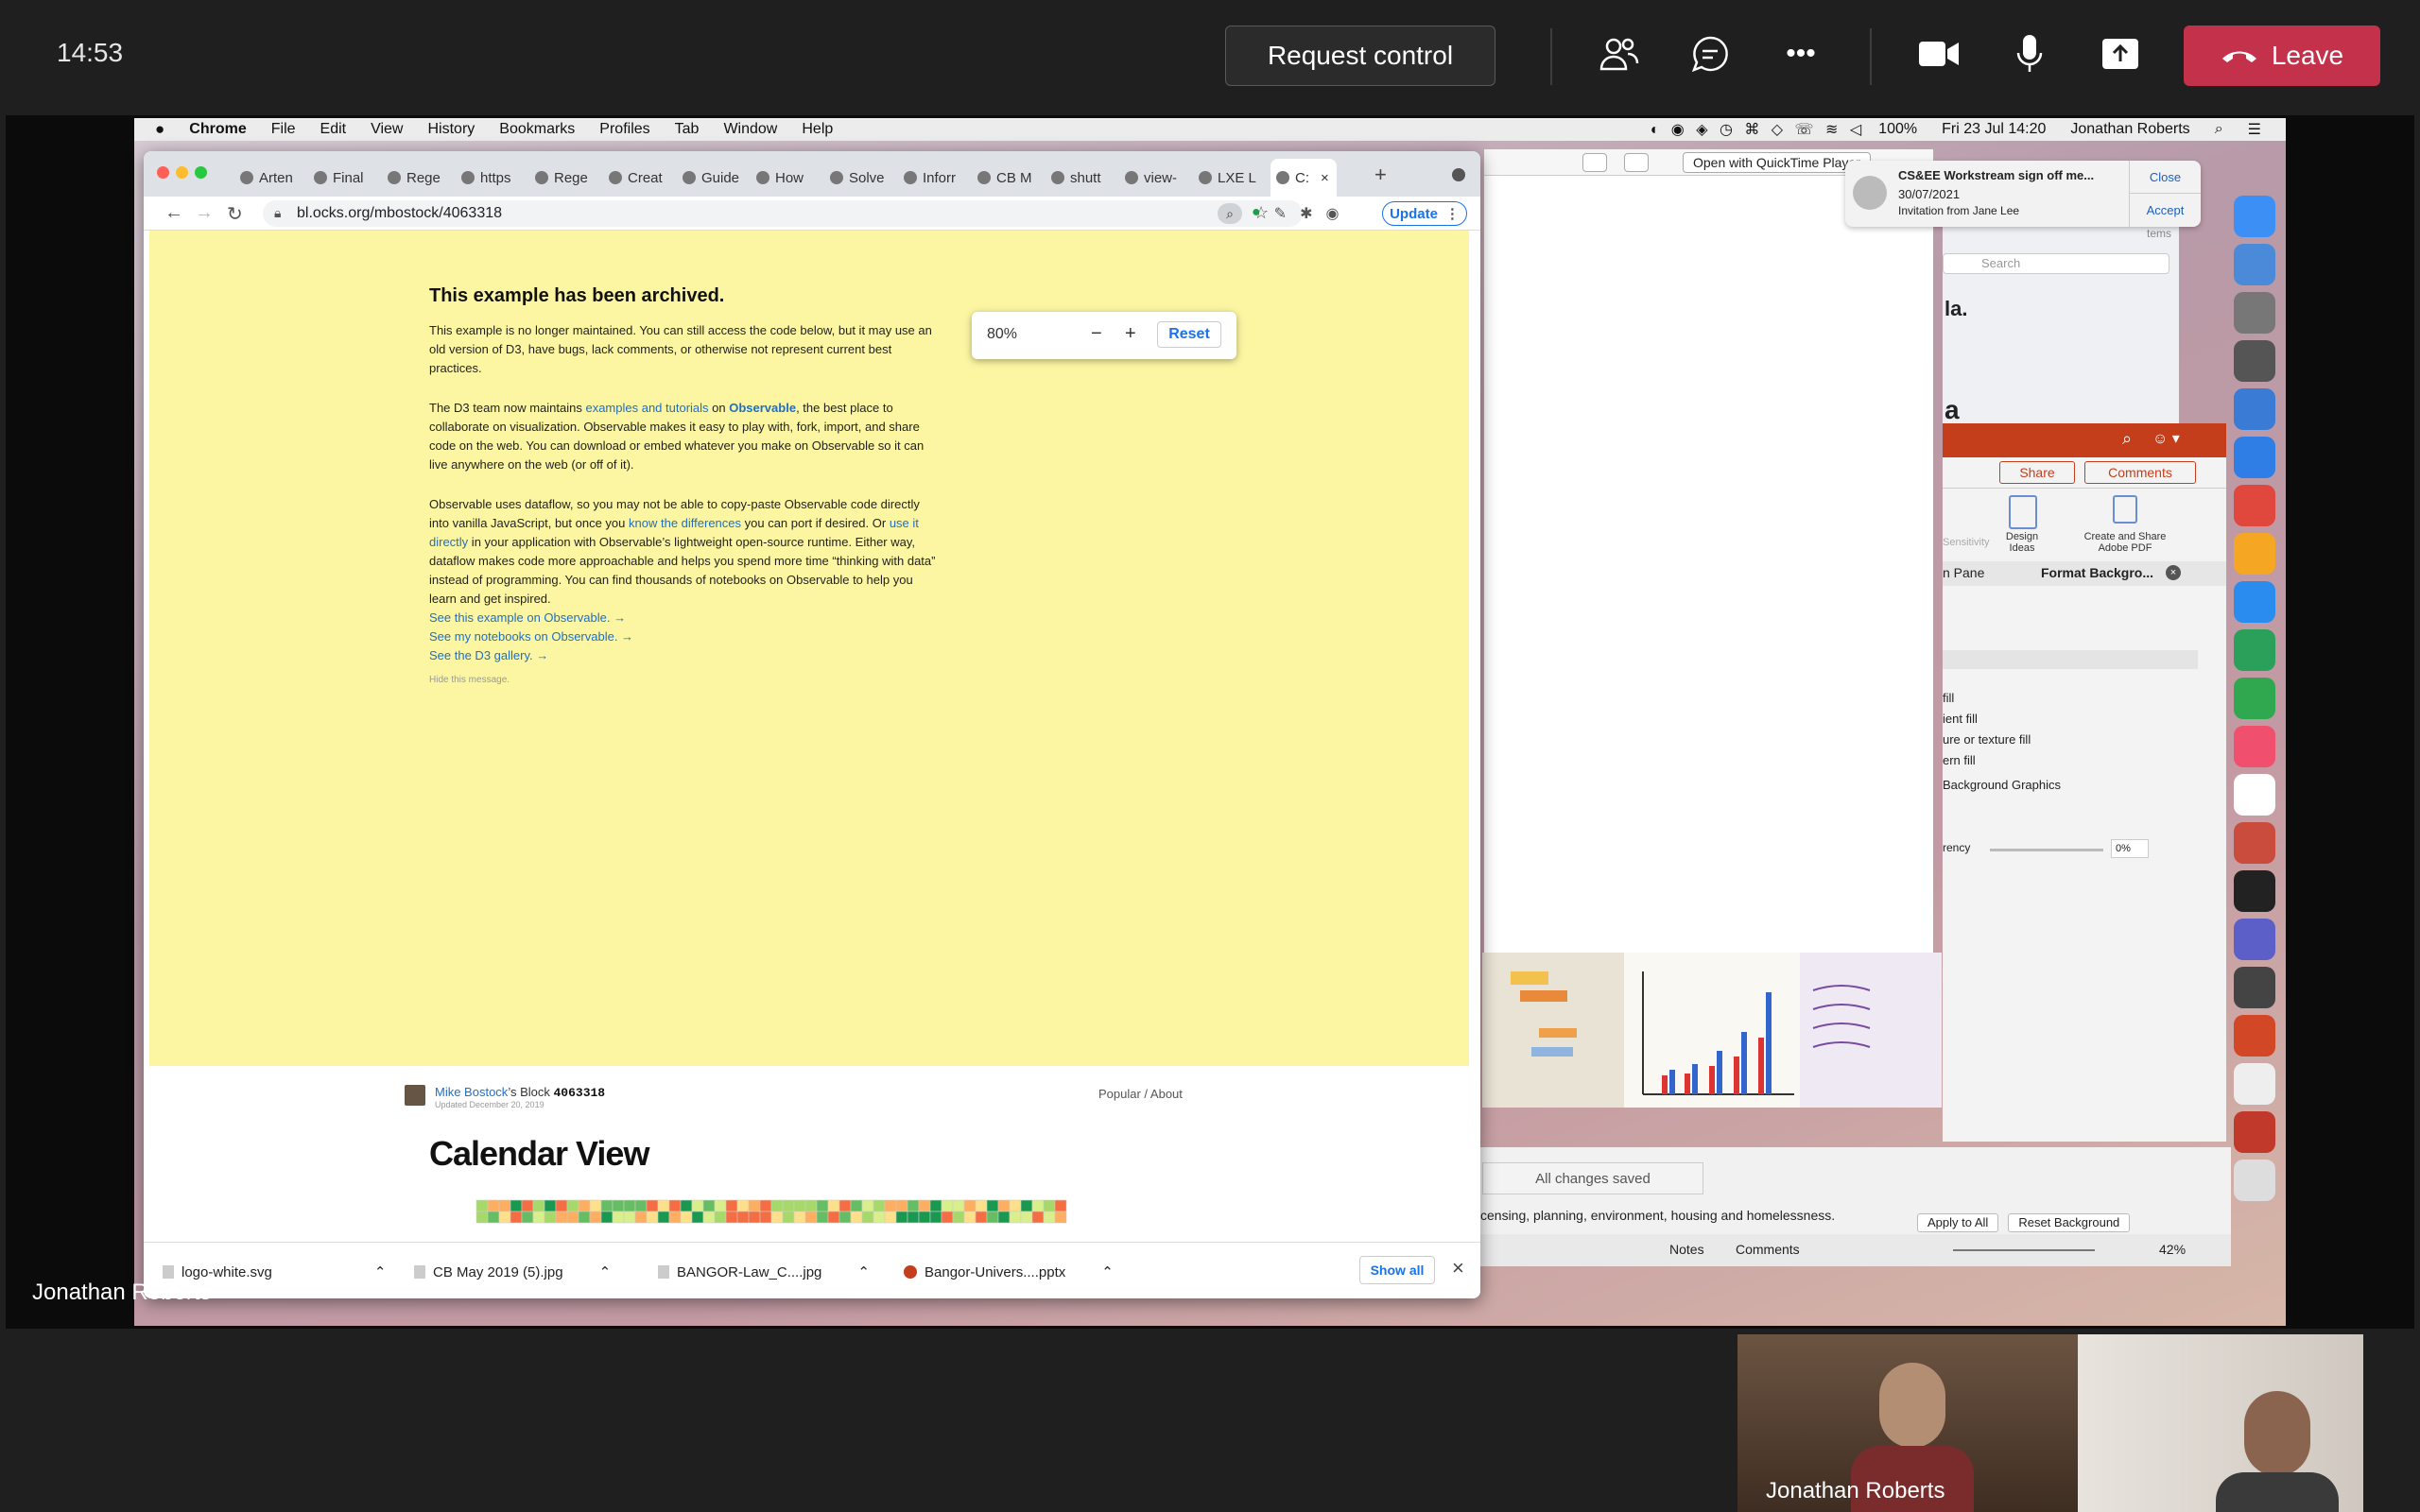  What do you see at coordinates (637, 178) in the screenshot?
I see `browser-tab: Creat` at bounding box center [637, 178].